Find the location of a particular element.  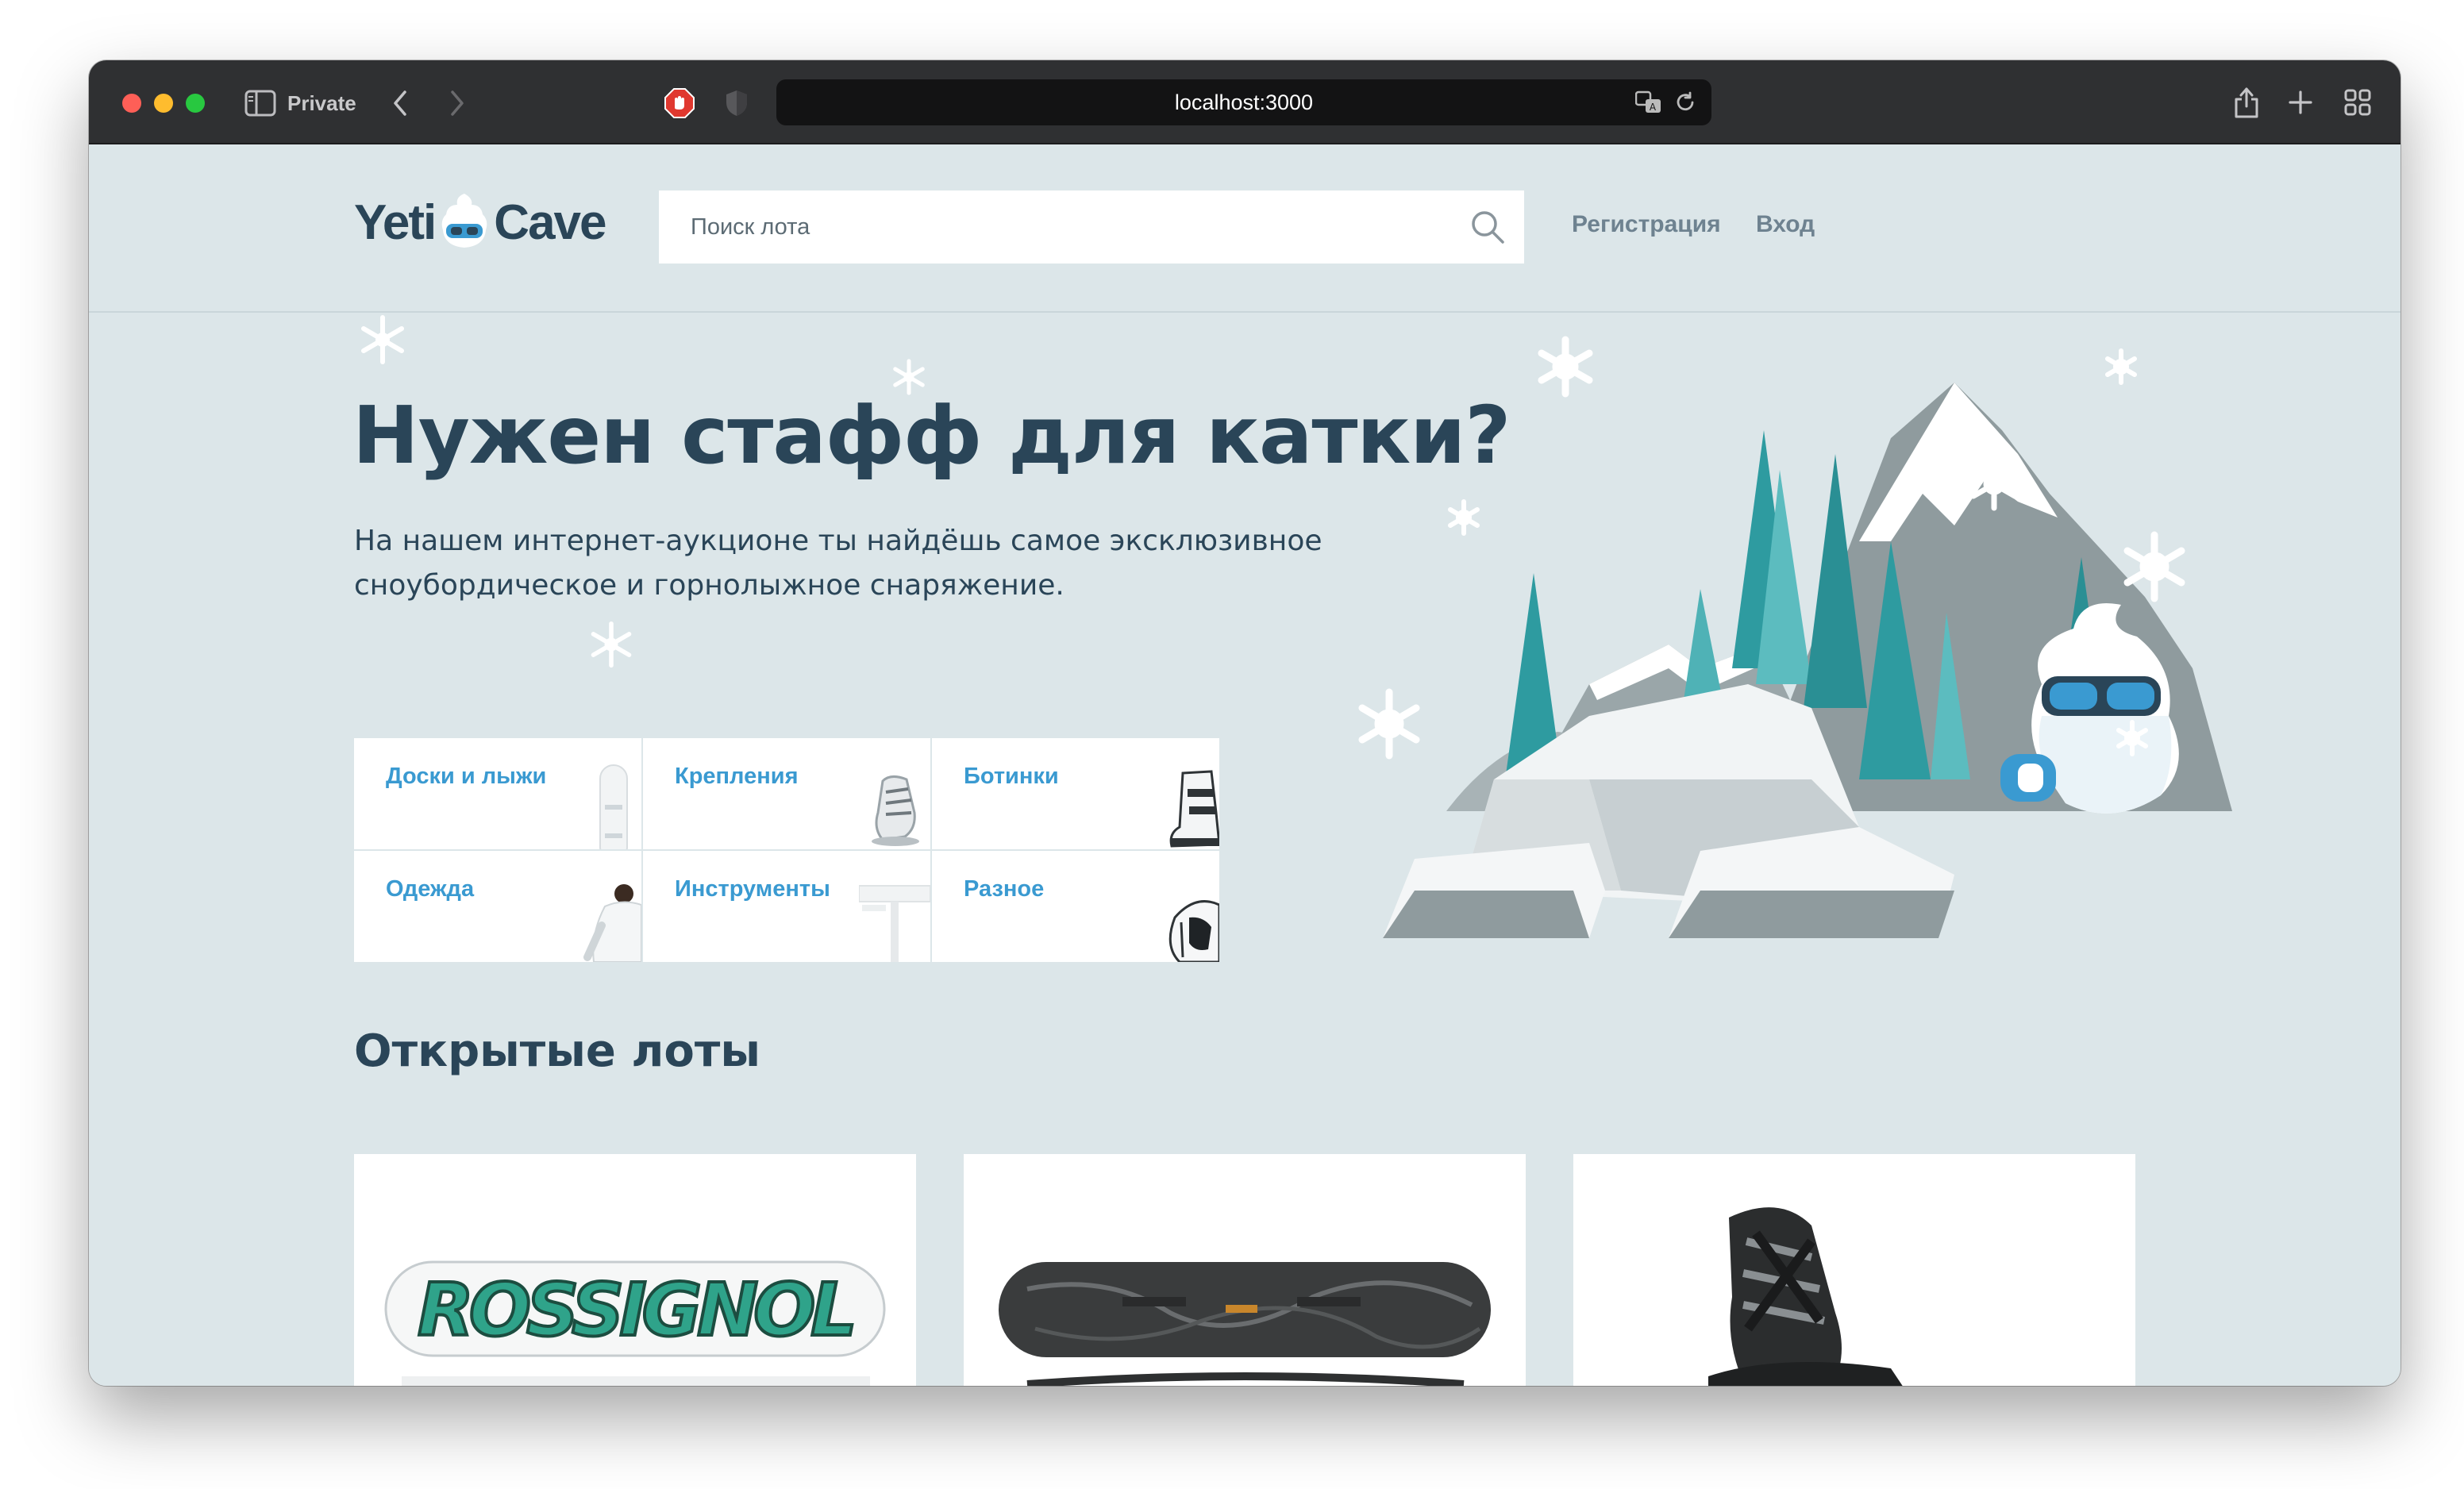

new-tab-plus-icon is located at coordinates (2300, 102).